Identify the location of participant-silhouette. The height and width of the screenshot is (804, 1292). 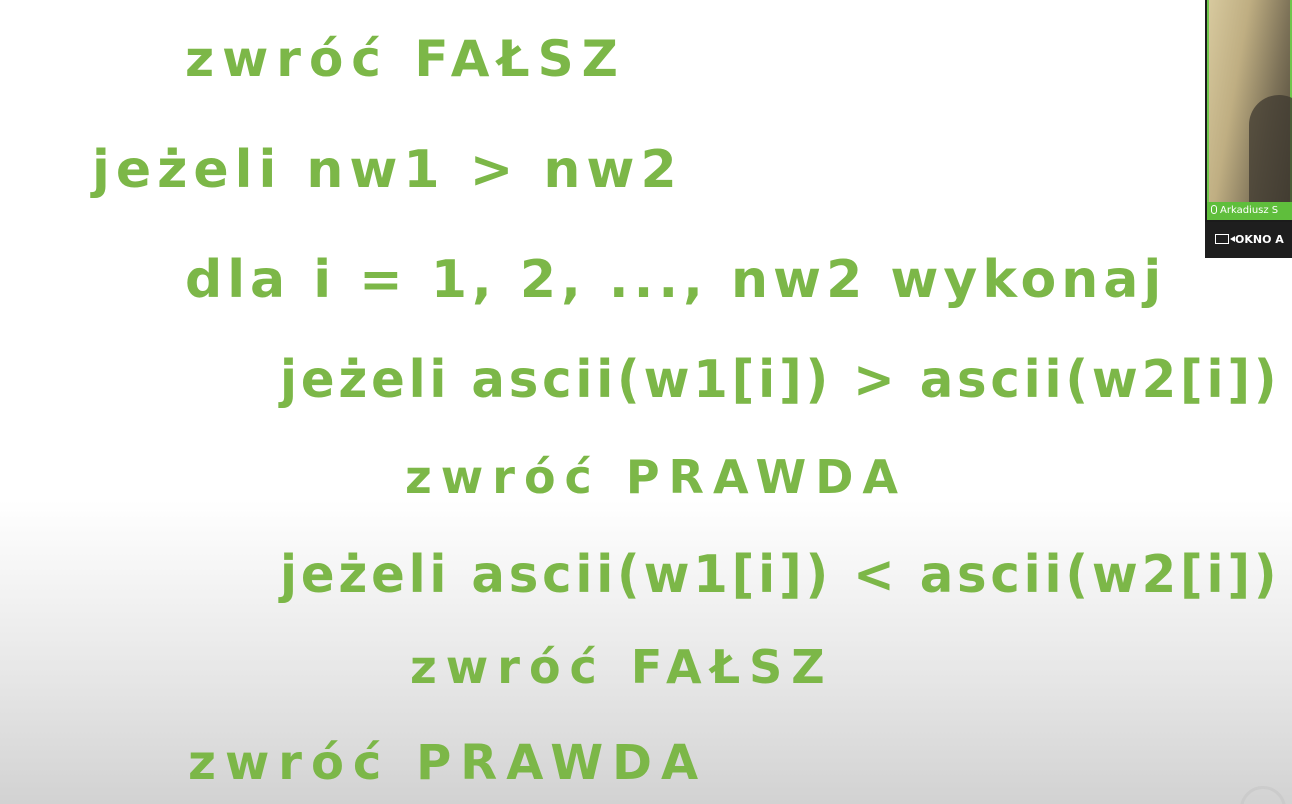
(1270, 155).